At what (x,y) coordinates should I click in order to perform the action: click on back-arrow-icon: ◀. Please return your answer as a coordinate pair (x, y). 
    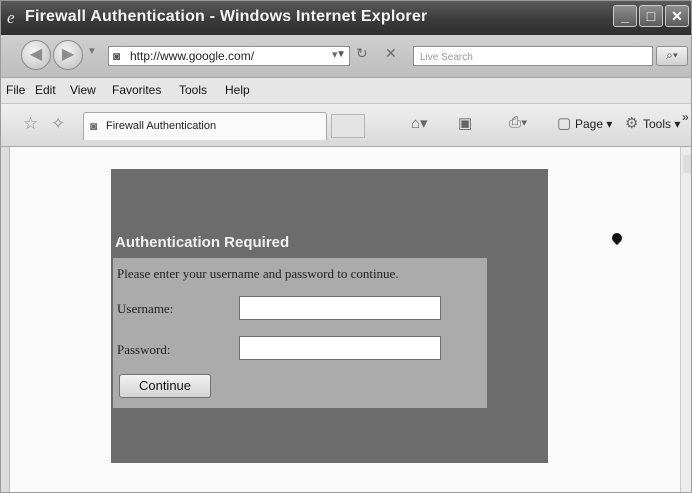
    Looking at the image, I should click on (36, 54).